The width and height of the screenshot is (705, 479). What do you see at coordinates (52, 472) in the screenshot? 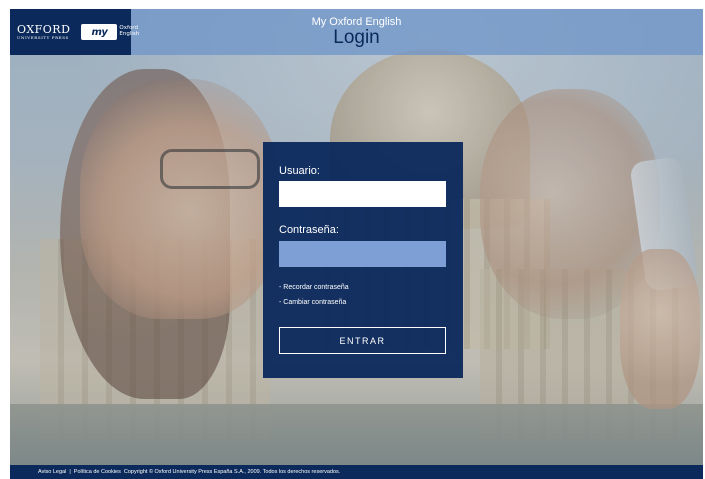
I see `legal-notice-link: Aviso Legal` at bounding box center [52, 472].